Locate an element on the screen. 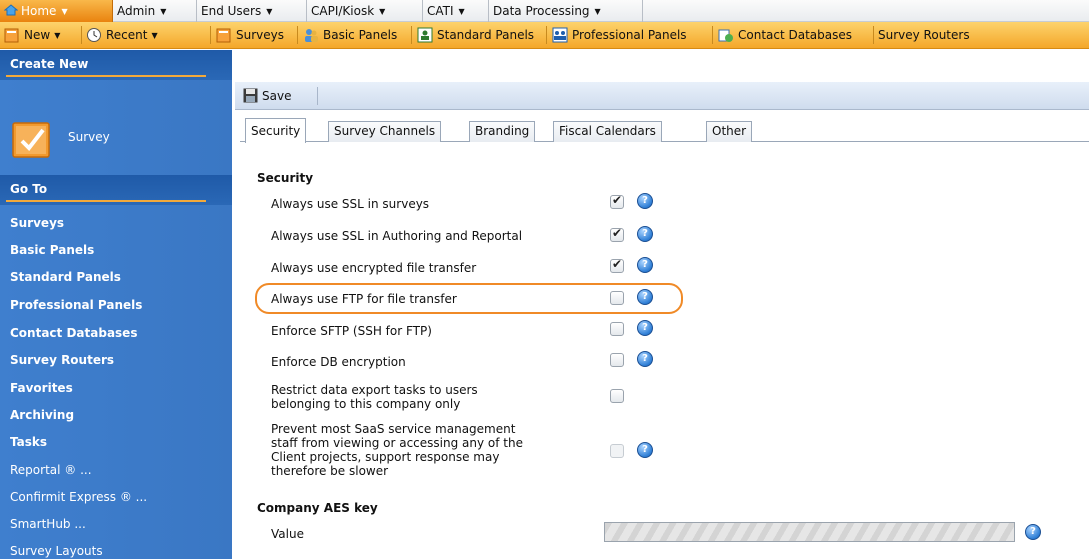 This screenshot has width=1089, height=559. sidebar-item-archiving: Archiving is located at coordinates (42, 415).